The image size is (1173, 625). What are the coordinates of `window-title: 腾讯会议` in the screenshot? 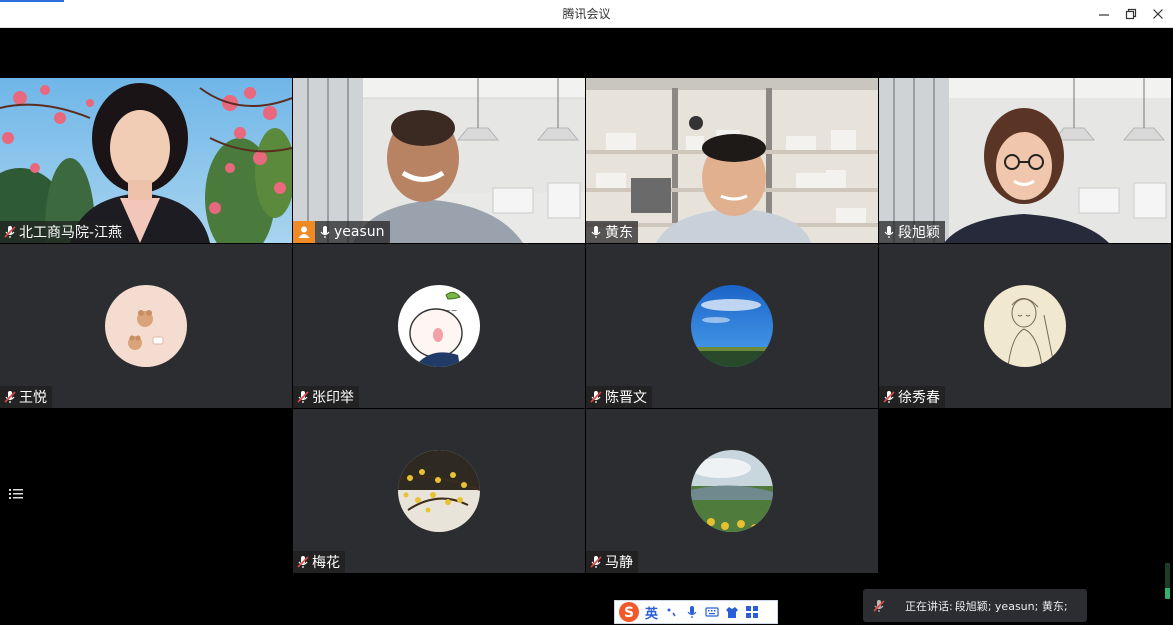 It's located at (586, 14).